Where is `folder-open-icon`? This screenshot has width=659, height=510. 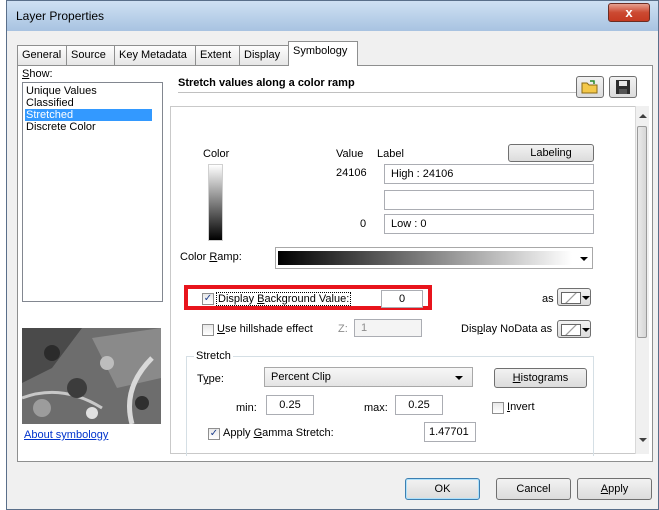 folder-open-icon is located at coordinates (590, 89).